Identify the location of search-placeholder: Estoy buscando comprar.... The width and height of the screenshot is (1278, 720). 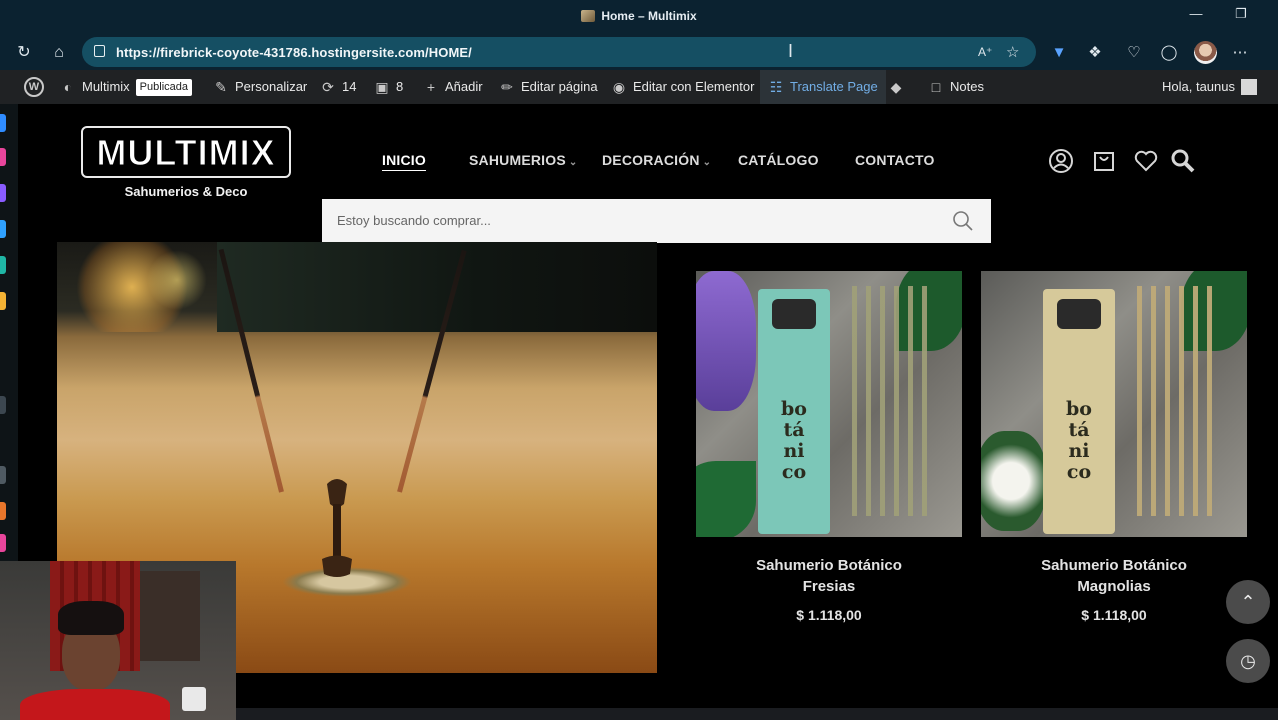
(414, 220).